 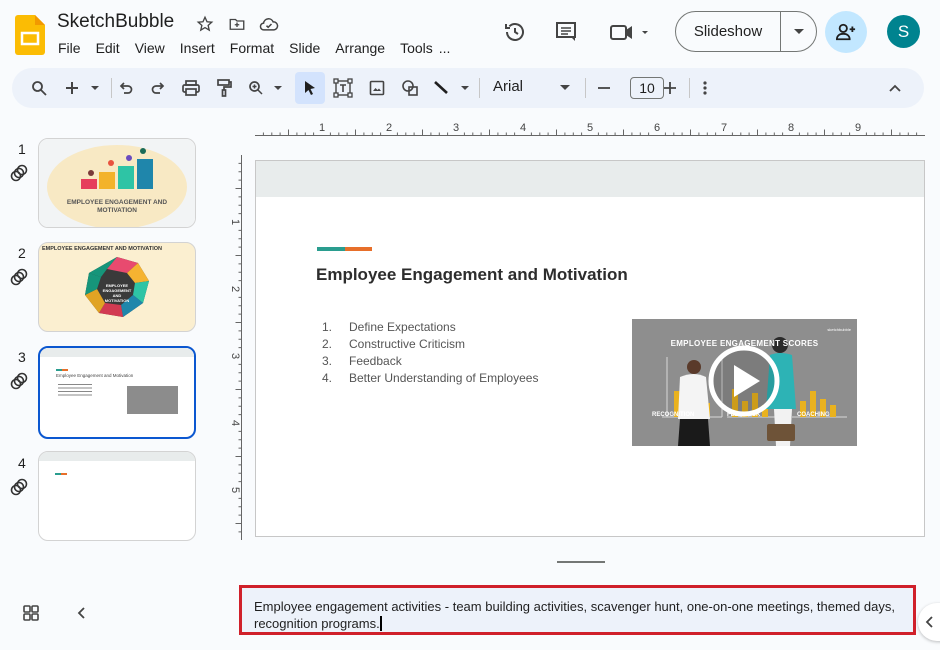 I want to click on more-vert-icon, so click(x=705, y=88).